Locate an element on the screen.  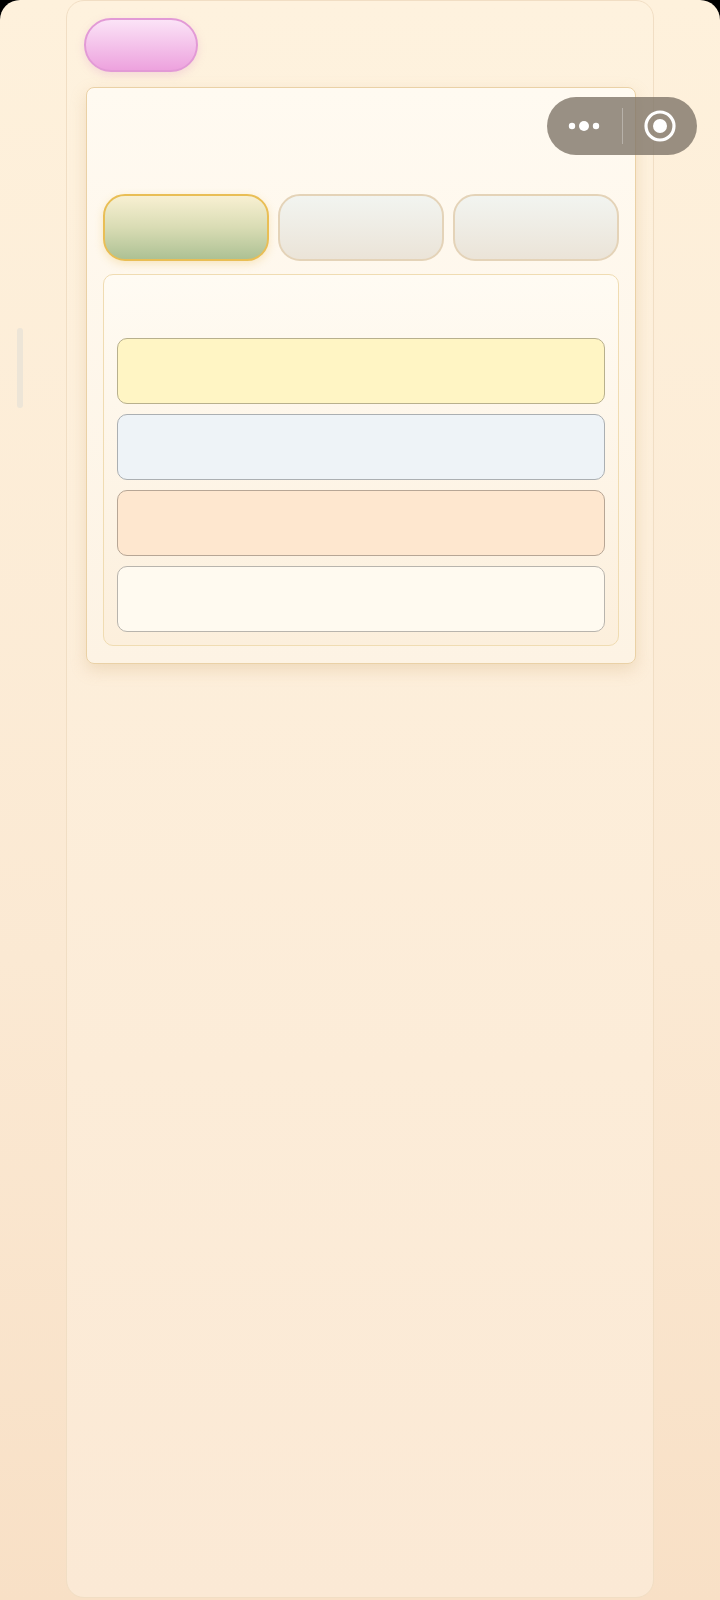
ring-icon is located at coordinates (659, 126).